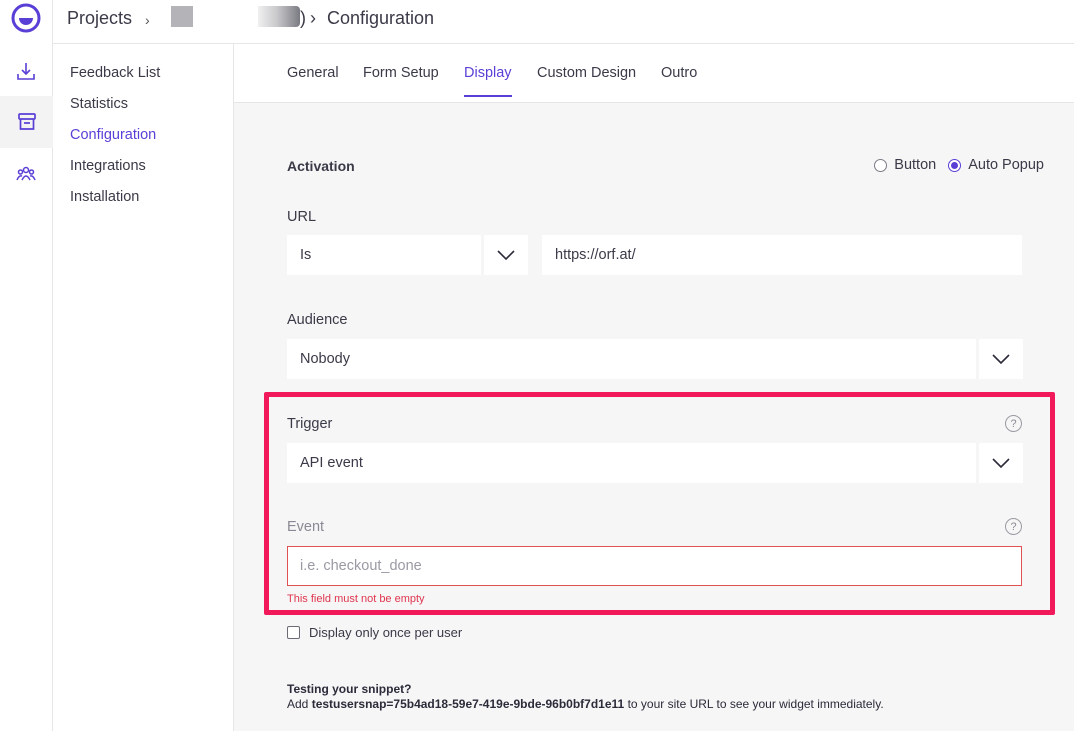 This screenshot has height=731, width=1074. Describe the element at coordinates (631, 463) in the screenshot. I see `trigger-select: API event` at that location.